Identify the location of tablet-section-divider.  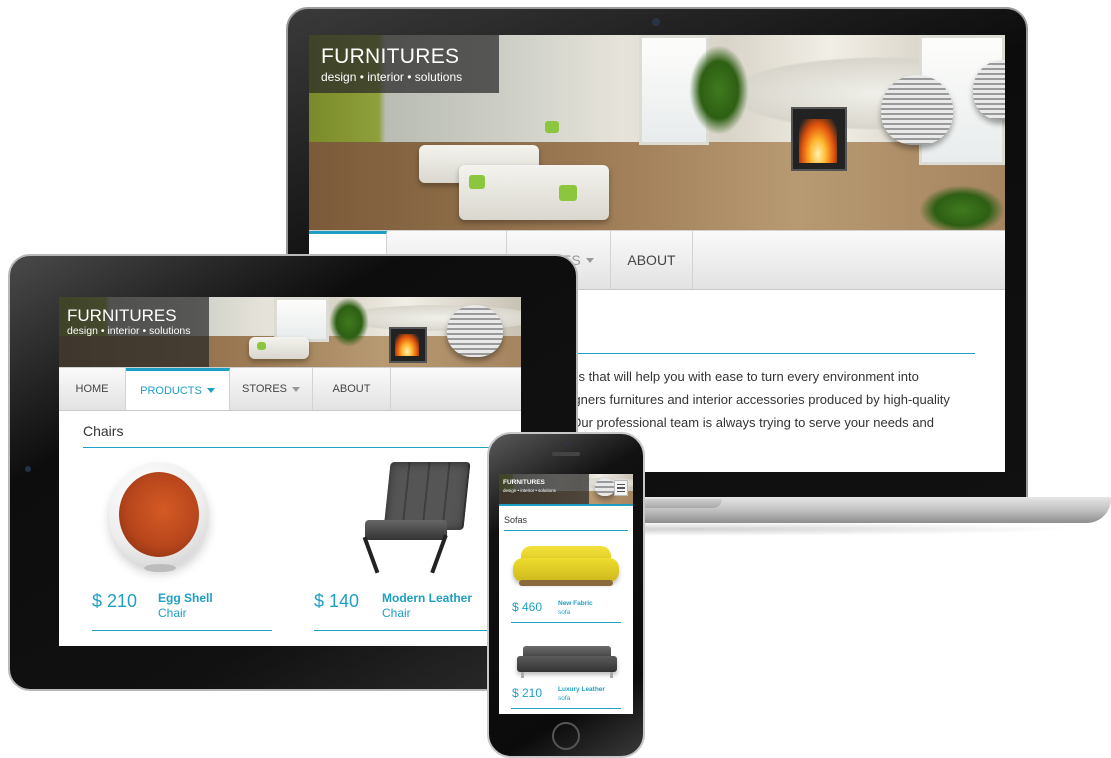
(288, 447).